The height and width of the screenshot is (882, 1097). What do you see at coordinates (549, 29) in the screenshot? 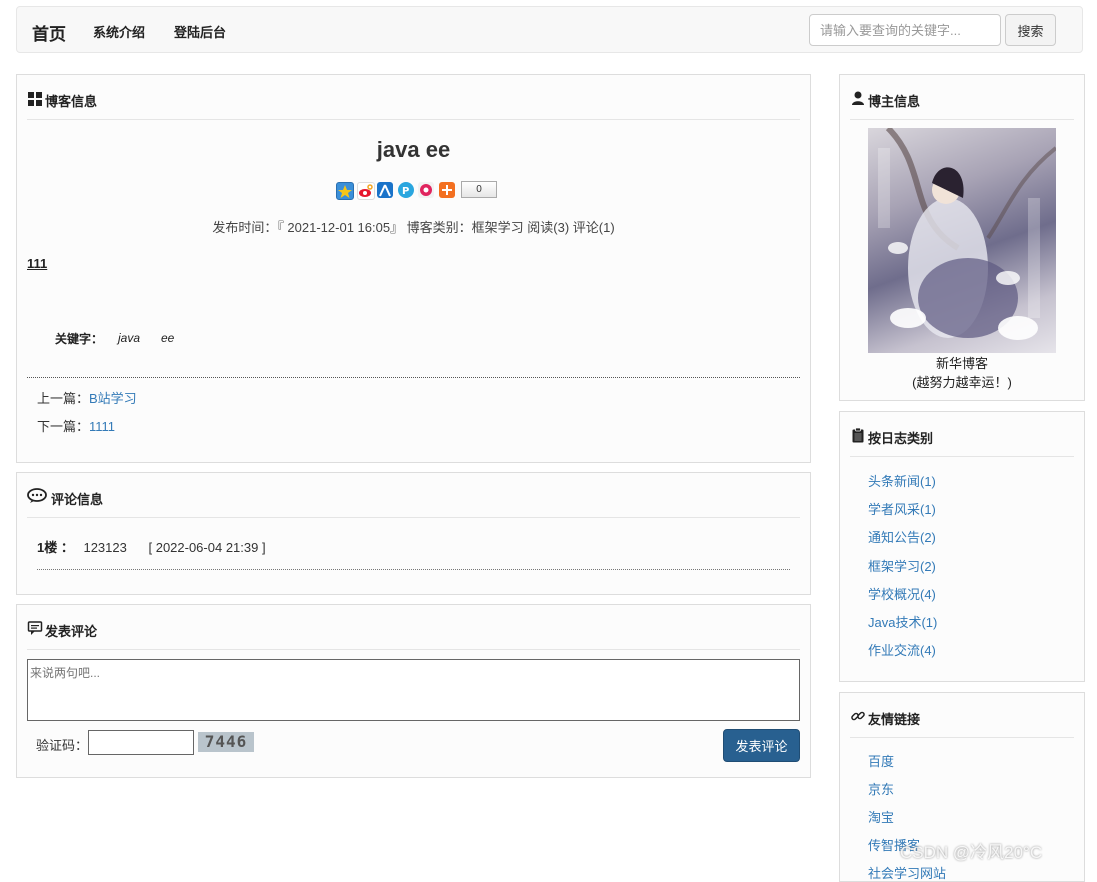
I see `top-navbar: 首页 系统介绍 登陆后台 搜索` at bounding box center [549, 29].